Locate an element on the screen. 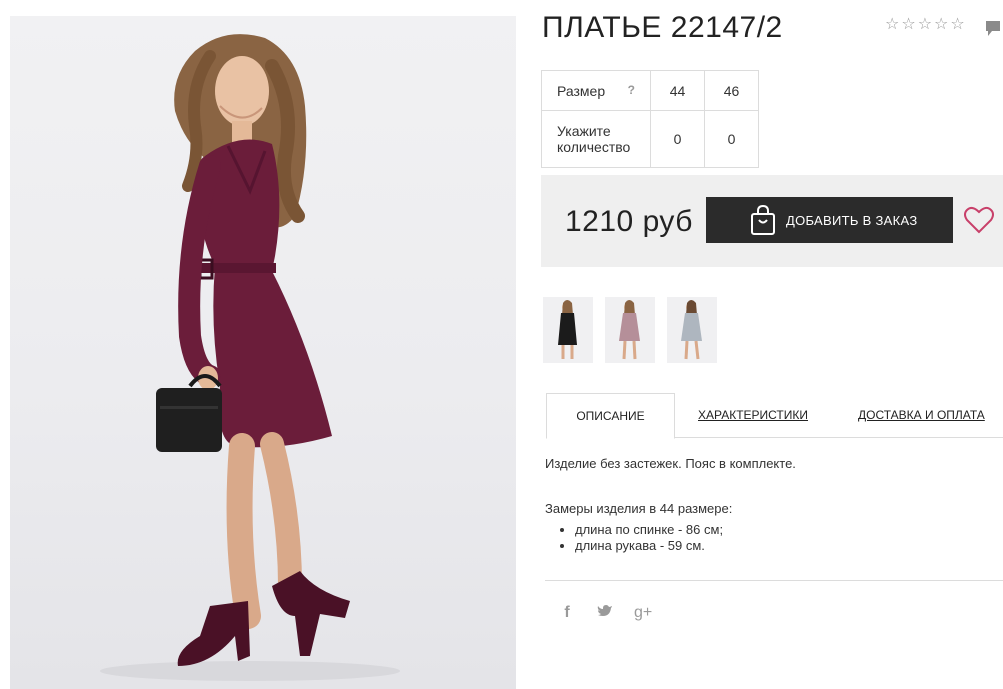 This screenshot has width=1003, height=689. google-plus-icon: g+ is located at coordinates (643, 613).